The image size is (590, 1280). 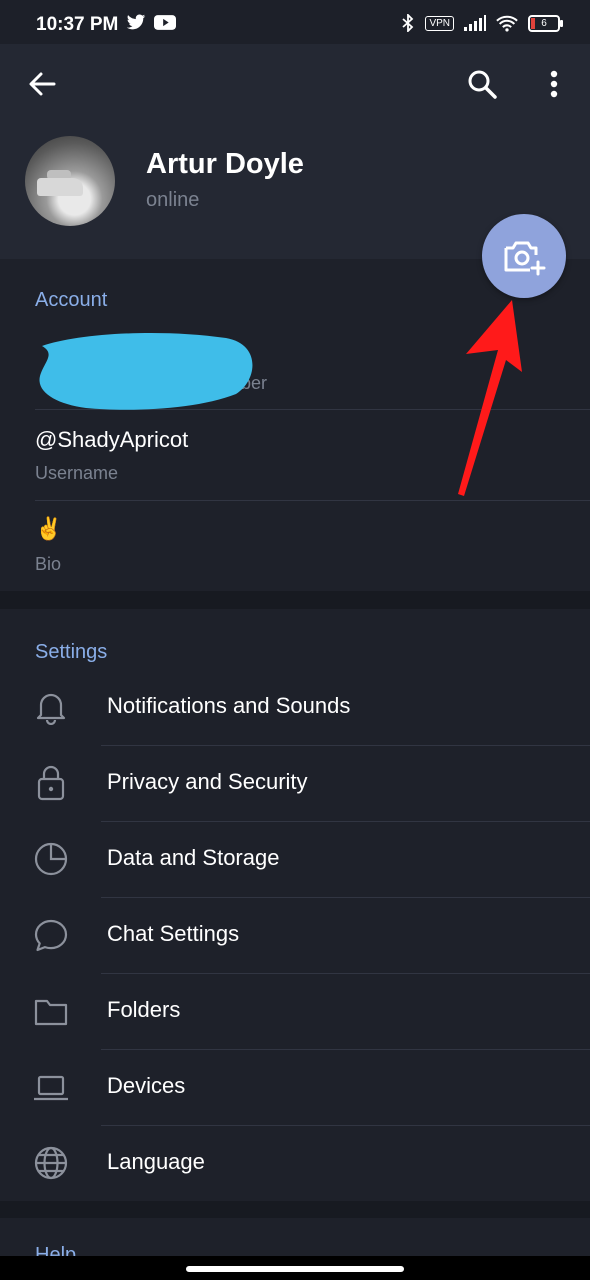 What do you see at coordinates (112, 439) in the screenshot?
I see `username-value: @ShadyApricot` at bounding box center [112, 439].